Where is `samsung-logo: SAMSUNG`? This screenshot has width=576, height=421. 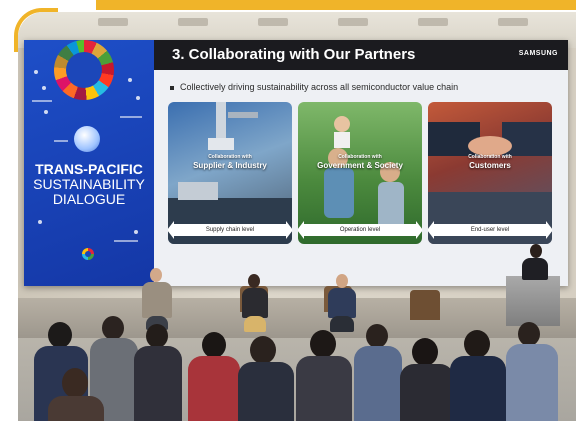
samsung-logo: SAMSUNG is located at coordinates (538, 53).